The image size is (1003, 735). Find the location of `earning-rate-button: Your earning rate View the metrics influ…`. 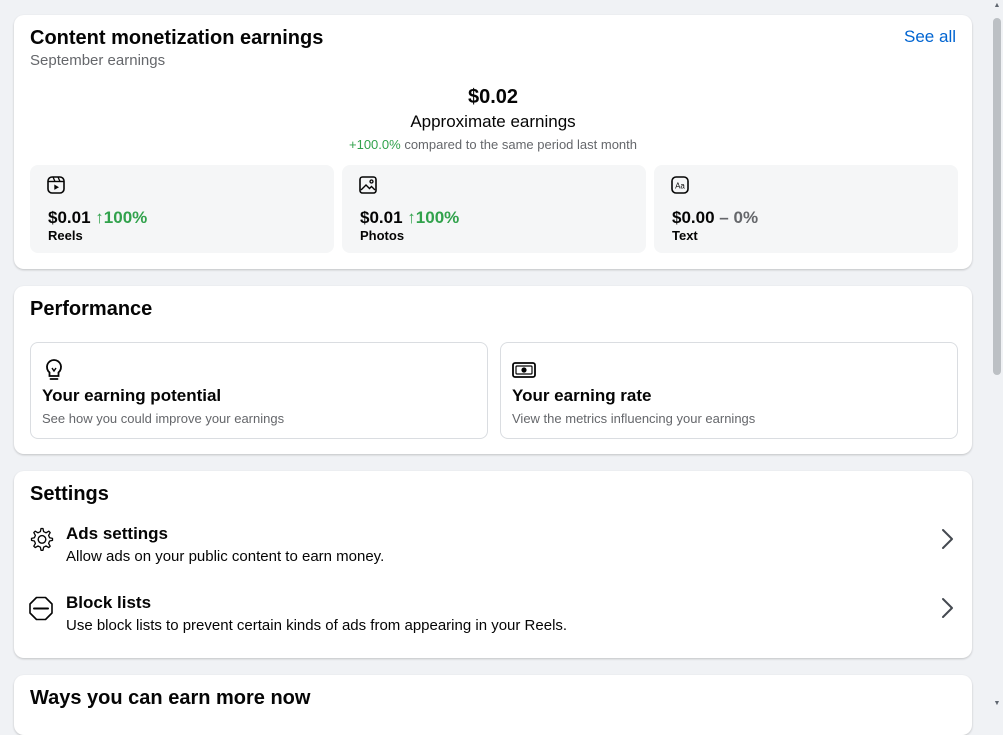

earning-rate-button: Your earning rate View the metrics influ… is located at coordinates (729, 390).